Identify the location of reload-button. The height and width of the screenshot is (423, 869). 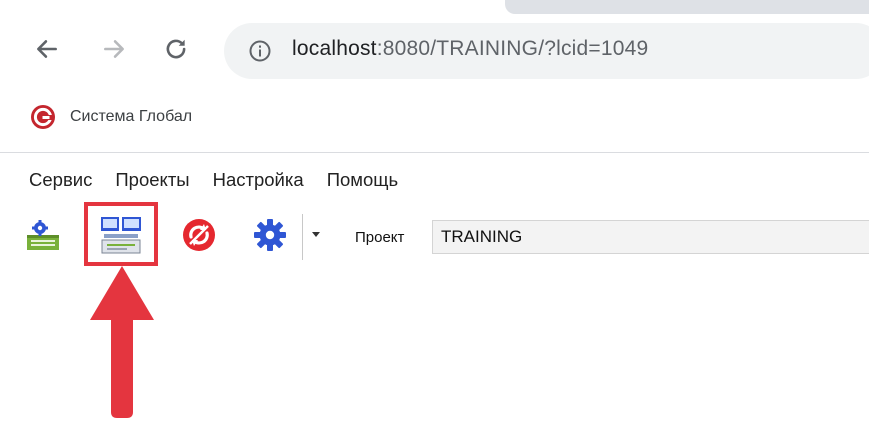
(176, 49).